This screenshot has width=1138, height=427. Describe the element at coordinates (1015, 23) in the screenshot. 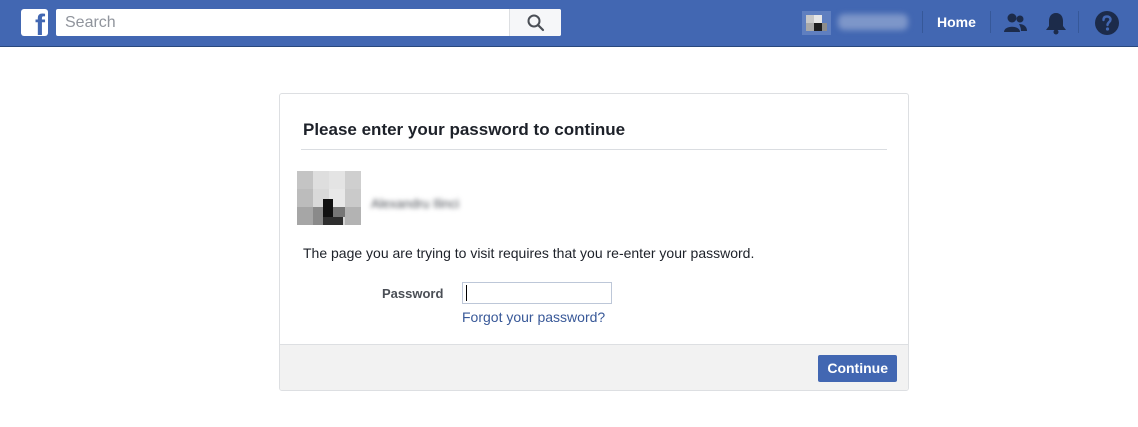

I see `friends-icon` at that location.